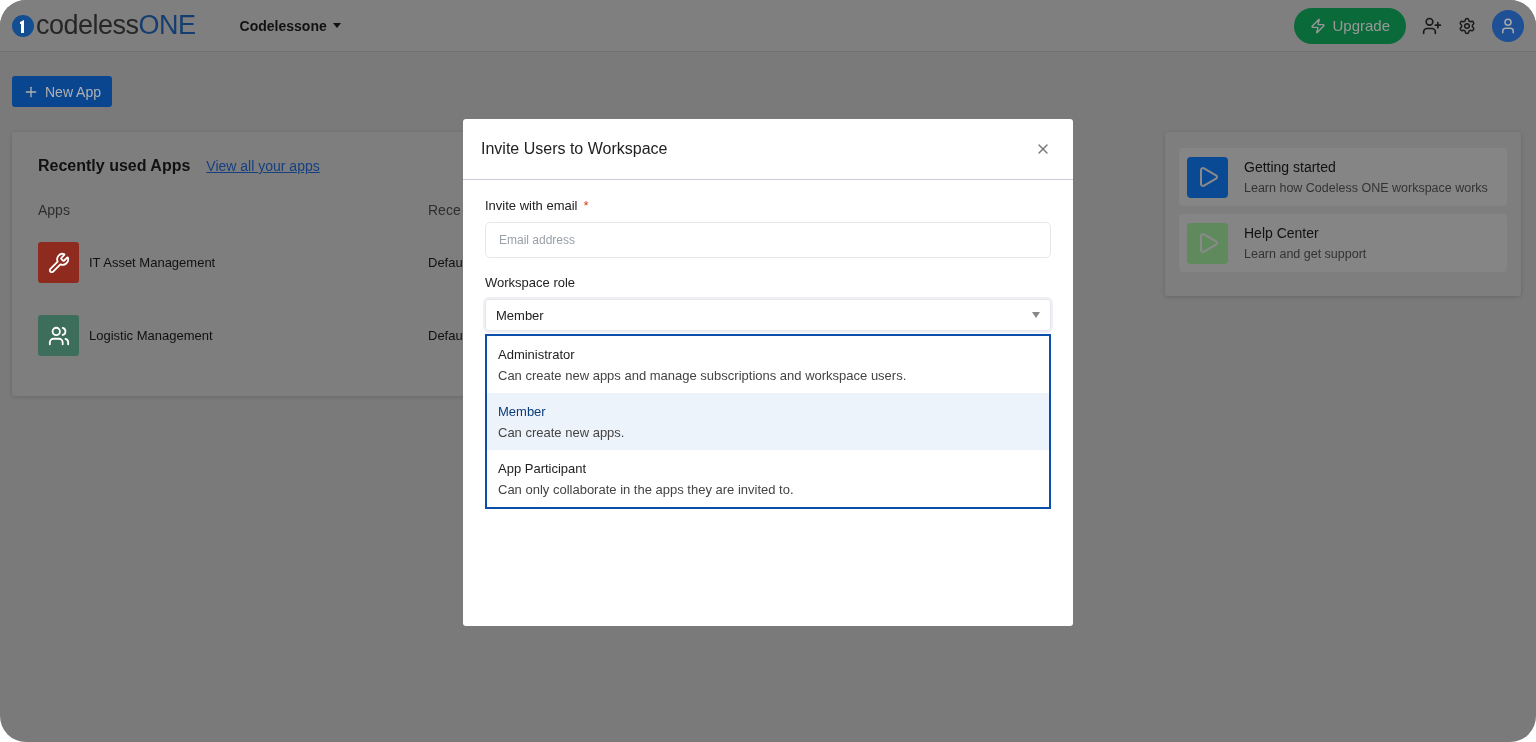 The width and height of the screenshot is (1536, 742). I want to click on invite-user-icon, so click(1432, 25).